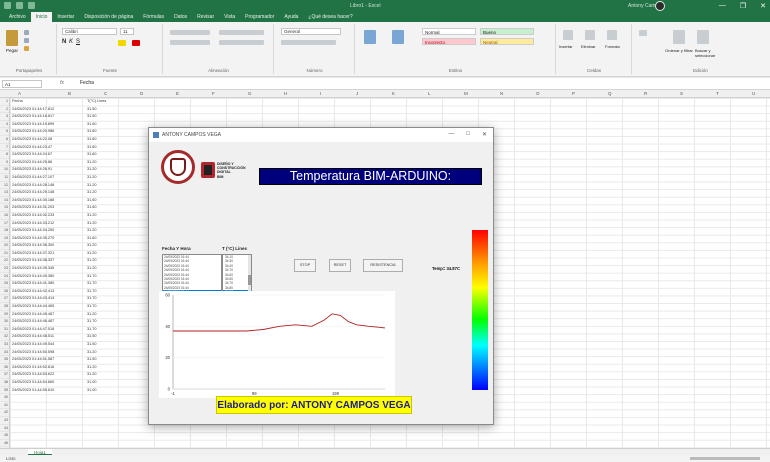 Image resolution: width=770 pixels, height=462 pixels. What do you see at coordinates (4, 337) in the screenshot?
I see `row-header: 32` at bounding box center [4, 337].